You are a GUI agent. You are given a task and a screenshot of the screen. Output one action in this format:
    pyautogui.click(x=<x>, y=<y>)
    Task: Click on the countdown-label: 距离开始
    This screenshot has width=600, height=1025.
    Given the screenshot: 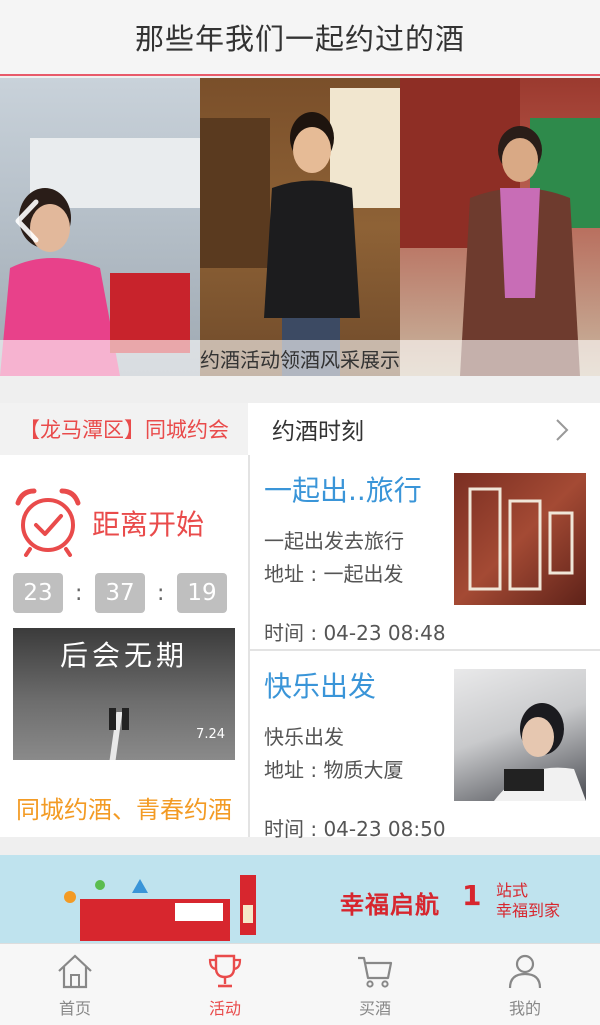 What is the action you would take?
    pyautogui.click(x=148, y=524)
    